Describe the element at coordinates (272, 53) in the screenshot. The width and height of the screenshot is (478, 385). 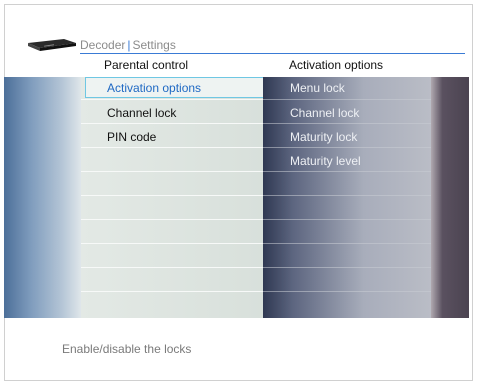
I see `header-divider` at that location.